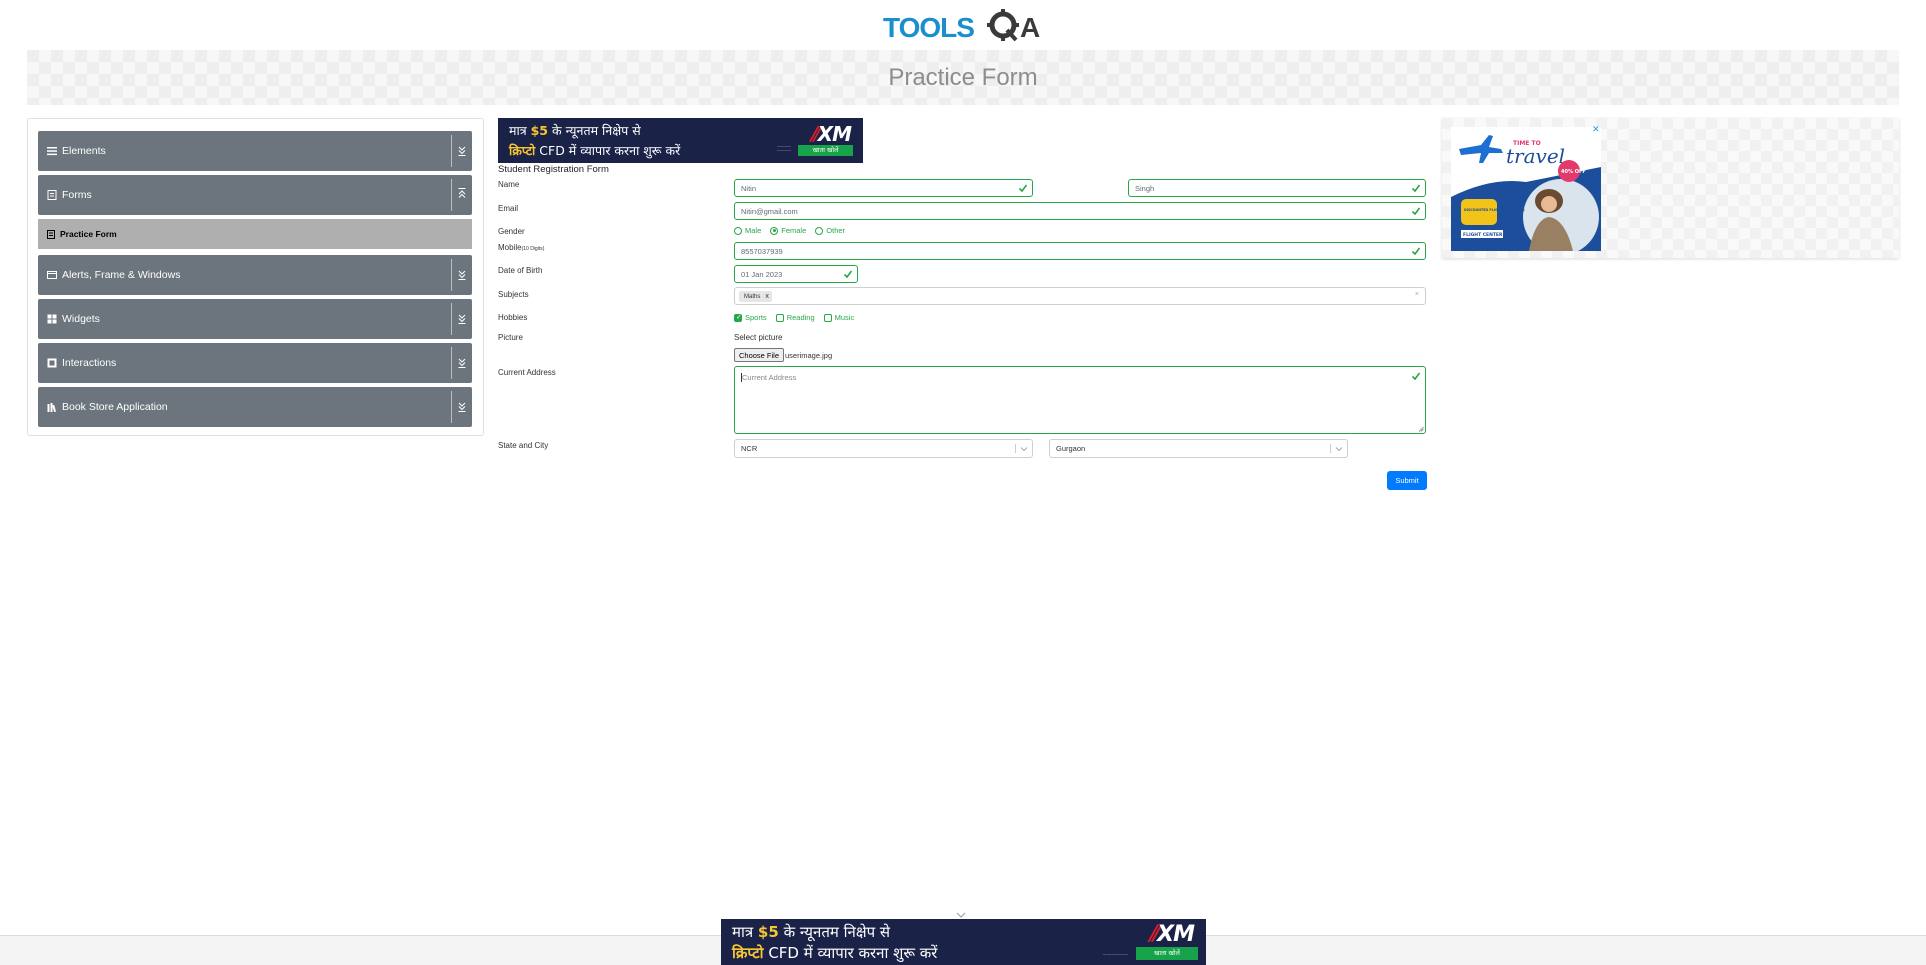 The image size is (1926, 965). What do you see at coordinates (88, 234) in the screenshot?
I see `sidebar-item-label: Practice Form` at bounding box center [88, 234].